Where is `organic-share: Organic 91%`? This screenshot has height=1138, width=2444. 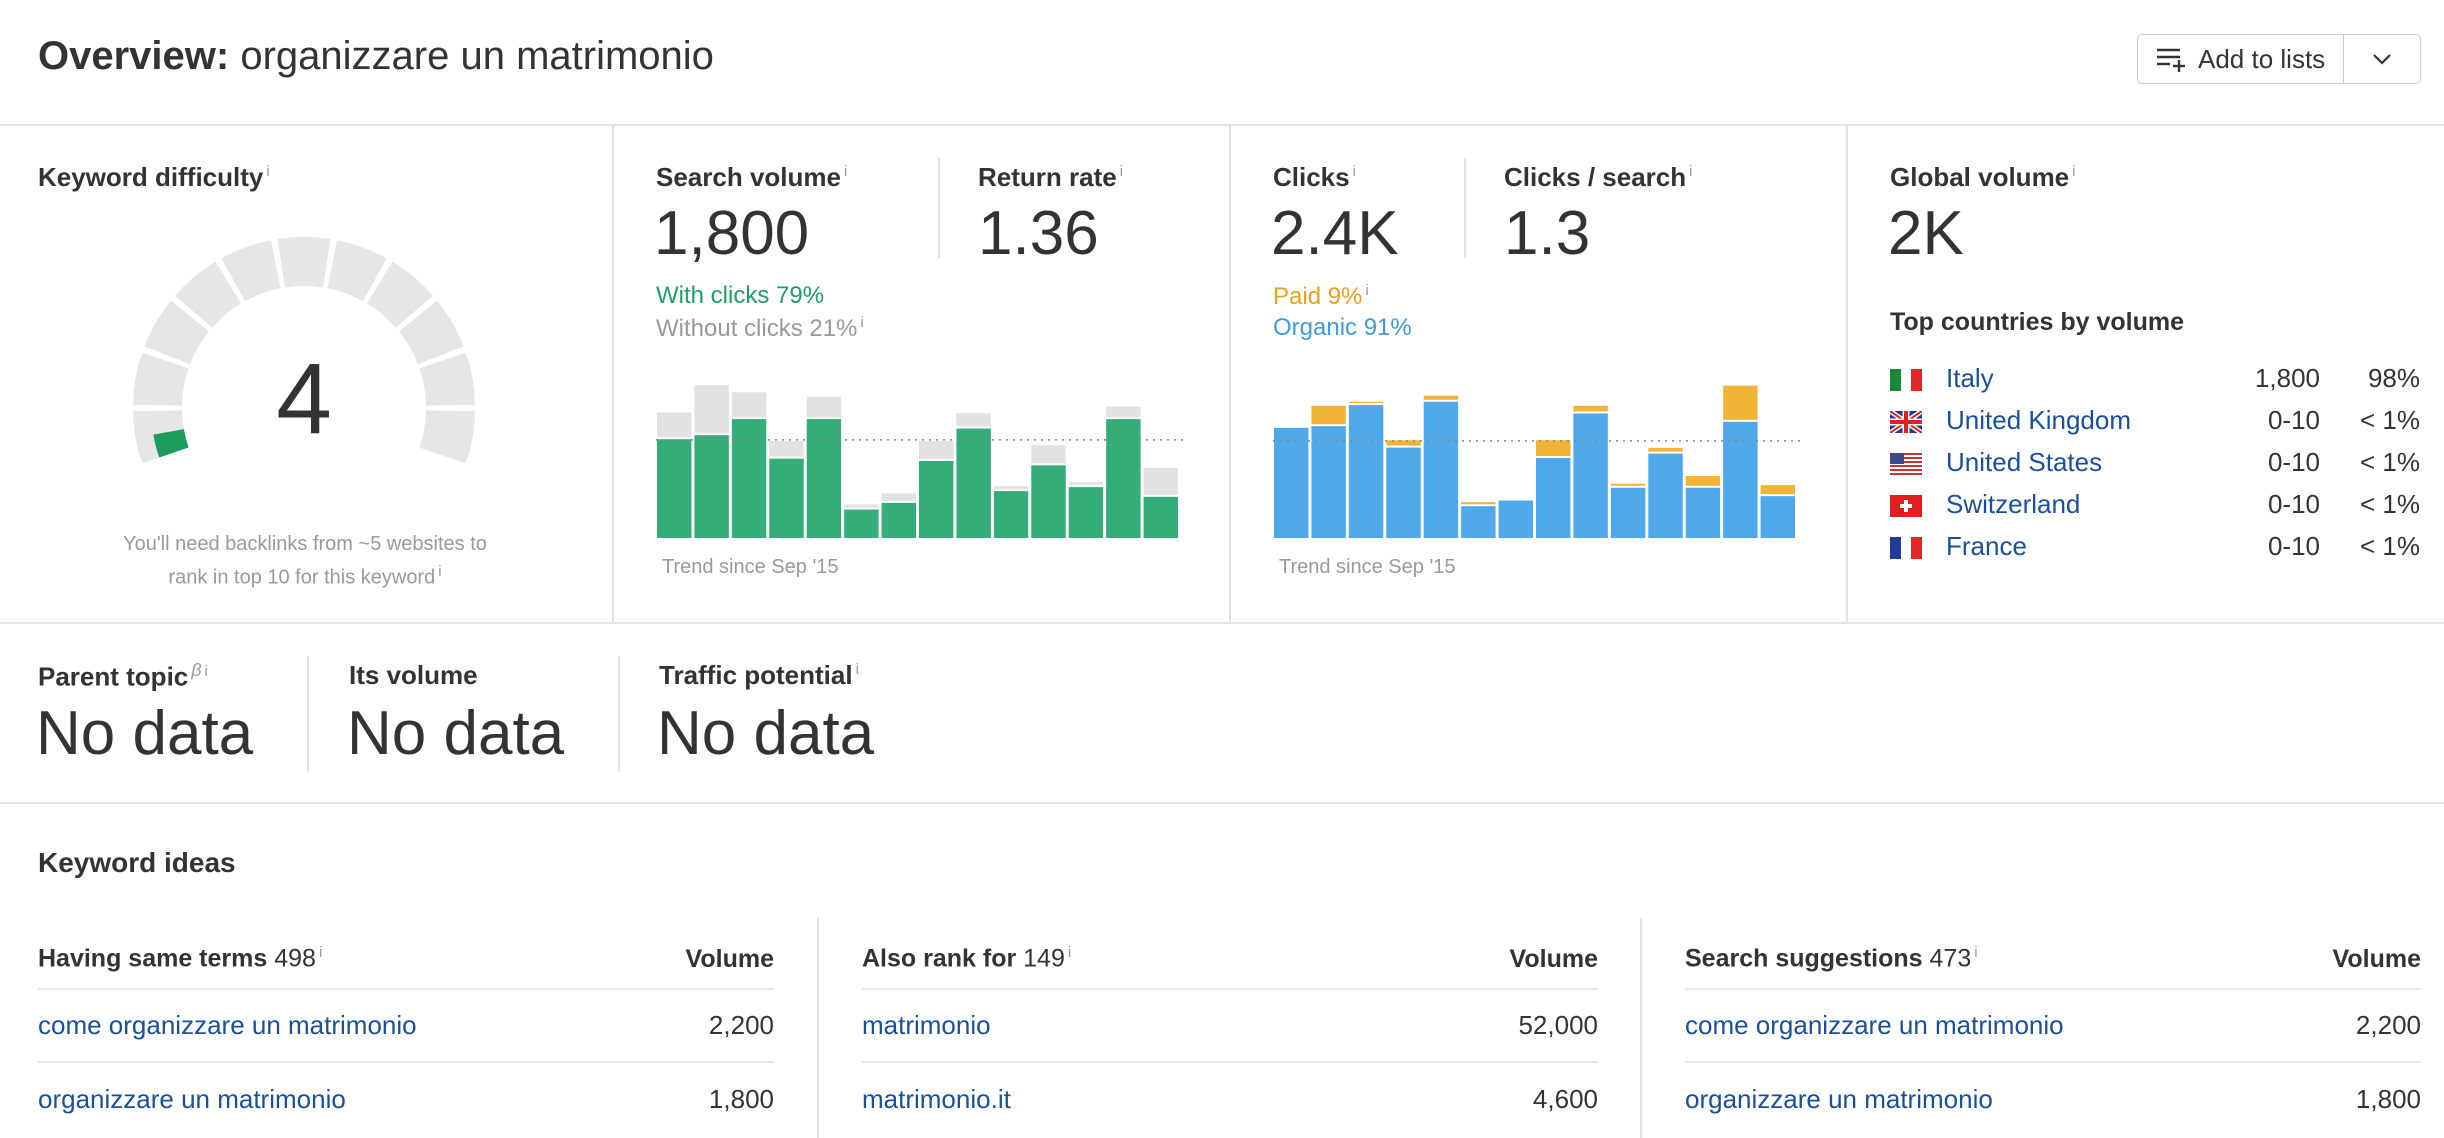
organic-share: Organic 91% is located at coordinates (1342, 327).